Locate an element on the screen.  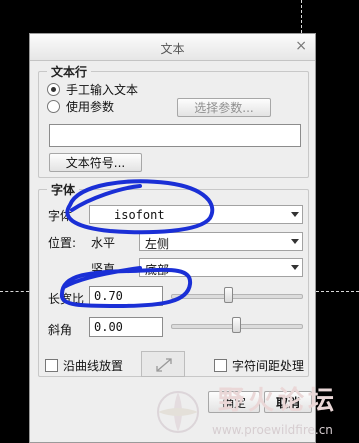
font-value: isofont is located at coordinates (139, 215).